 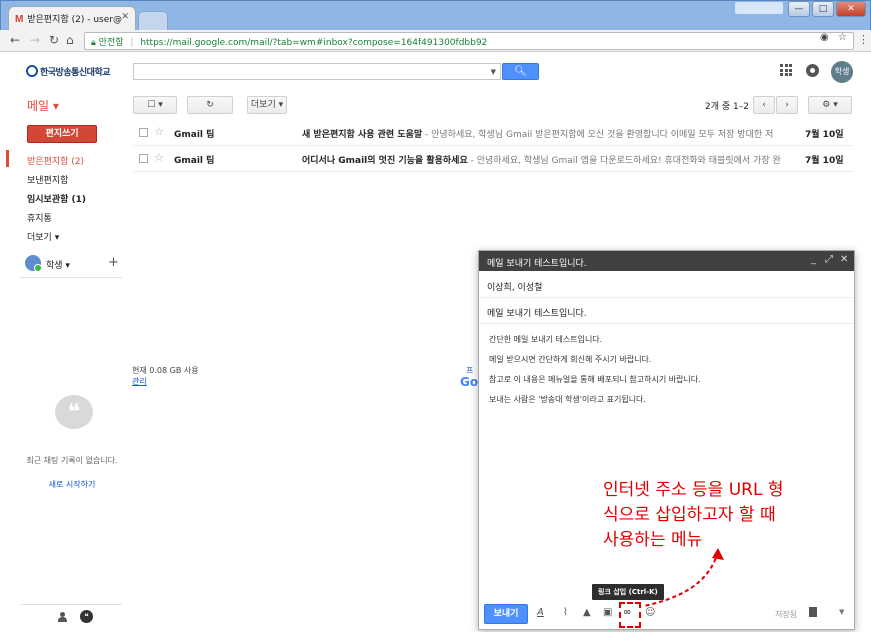 What do you see at coordinates (666, 284) in the screenshot?
I see `recipients-field: 이상희, 이성철` at bounding box center [666, 284].